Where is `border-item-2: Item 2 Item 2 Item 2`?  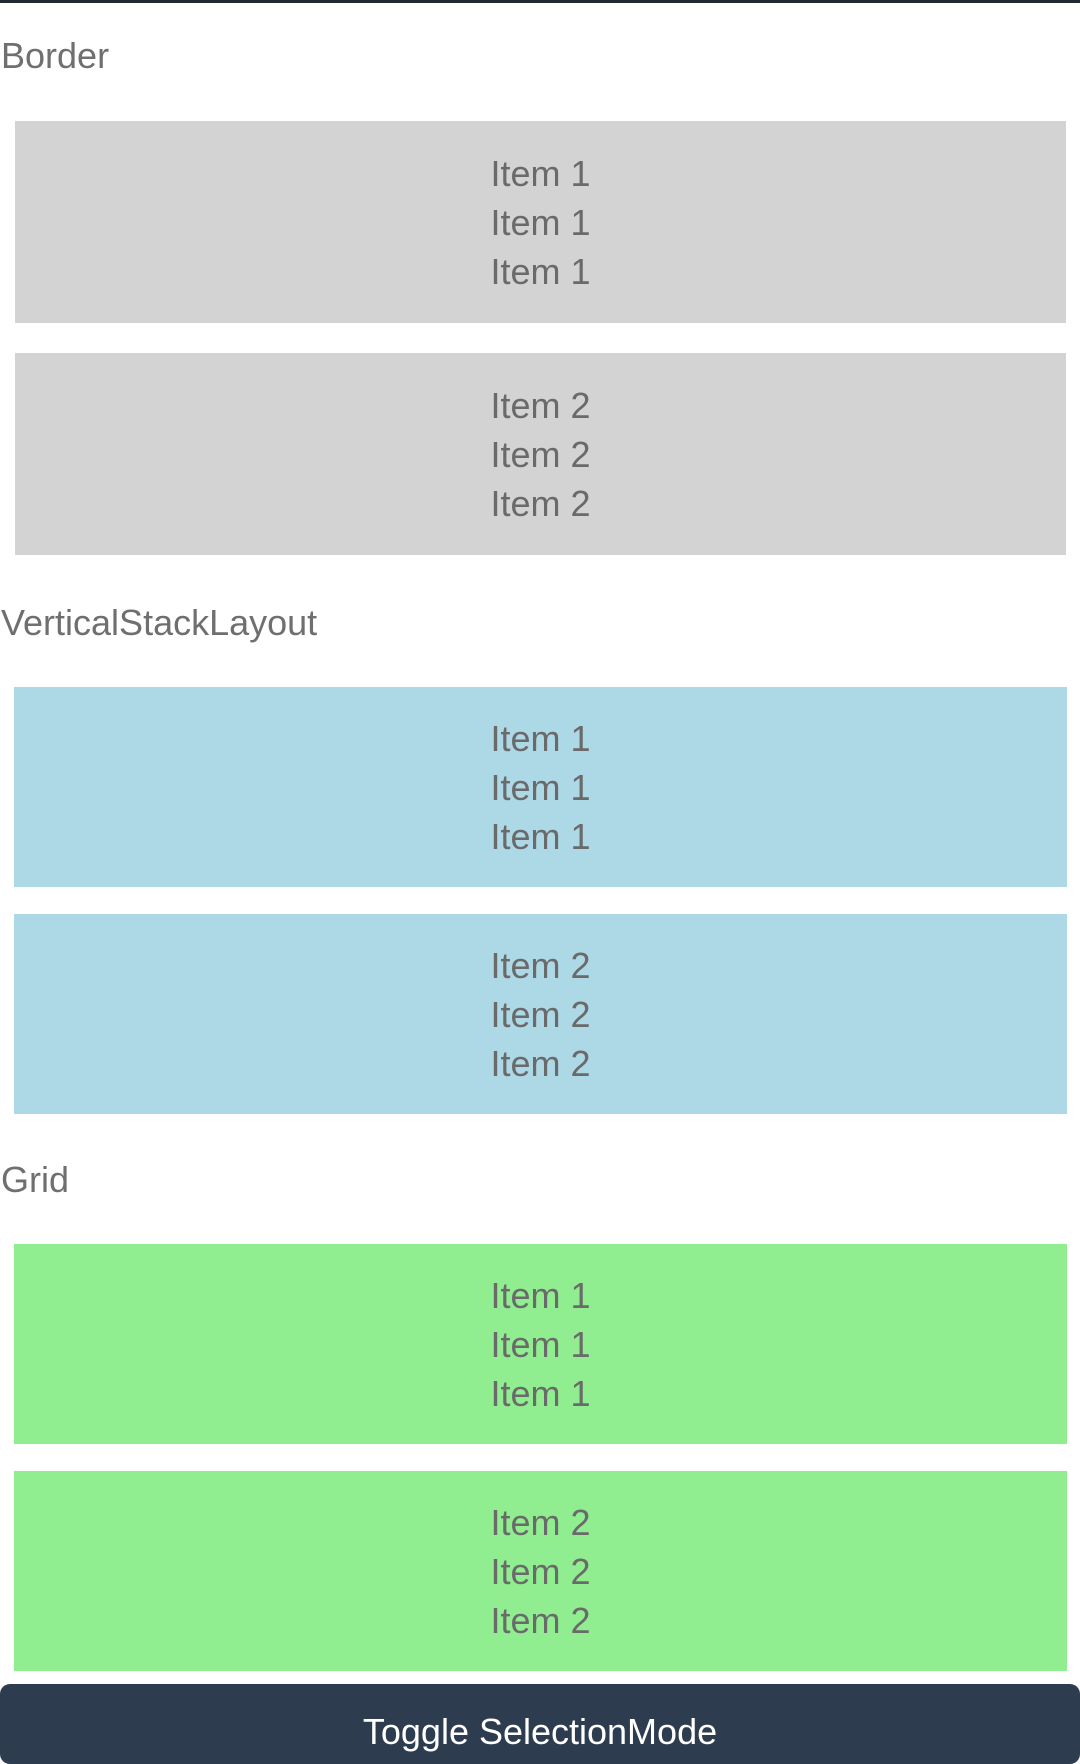
border-item-2: Item 2 Item 2 Item 2 is located at coordinates (540, 454).